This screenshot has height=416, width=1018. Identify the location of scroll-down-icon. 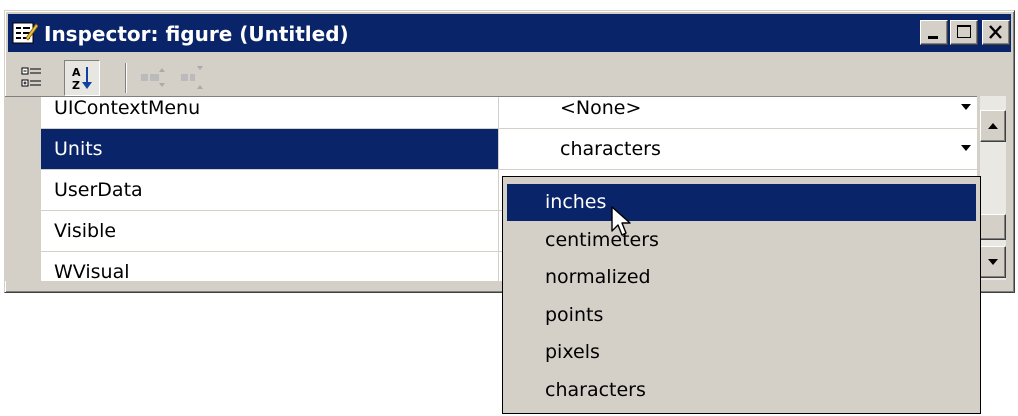
(993, 262).